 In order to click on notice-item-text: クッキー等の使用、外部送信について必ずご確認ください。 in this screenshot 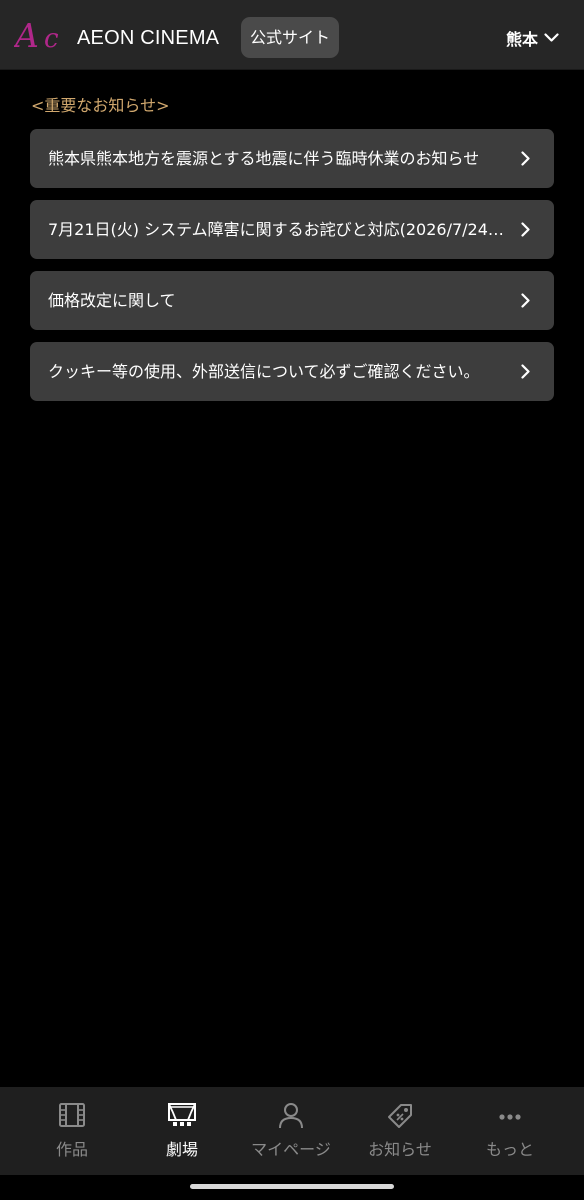, I will do `click(264, 371)`.